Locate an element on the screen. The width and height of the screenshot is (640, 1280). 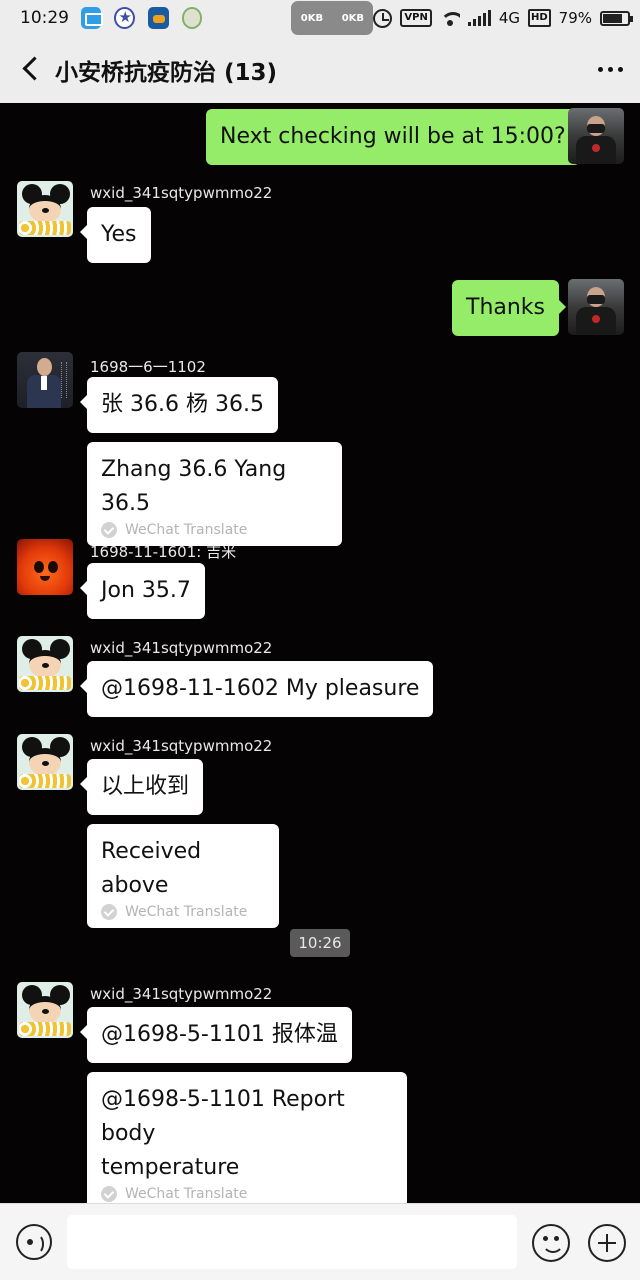
sender-name: 1698一6一1102 is located at coordinates (148, 367).